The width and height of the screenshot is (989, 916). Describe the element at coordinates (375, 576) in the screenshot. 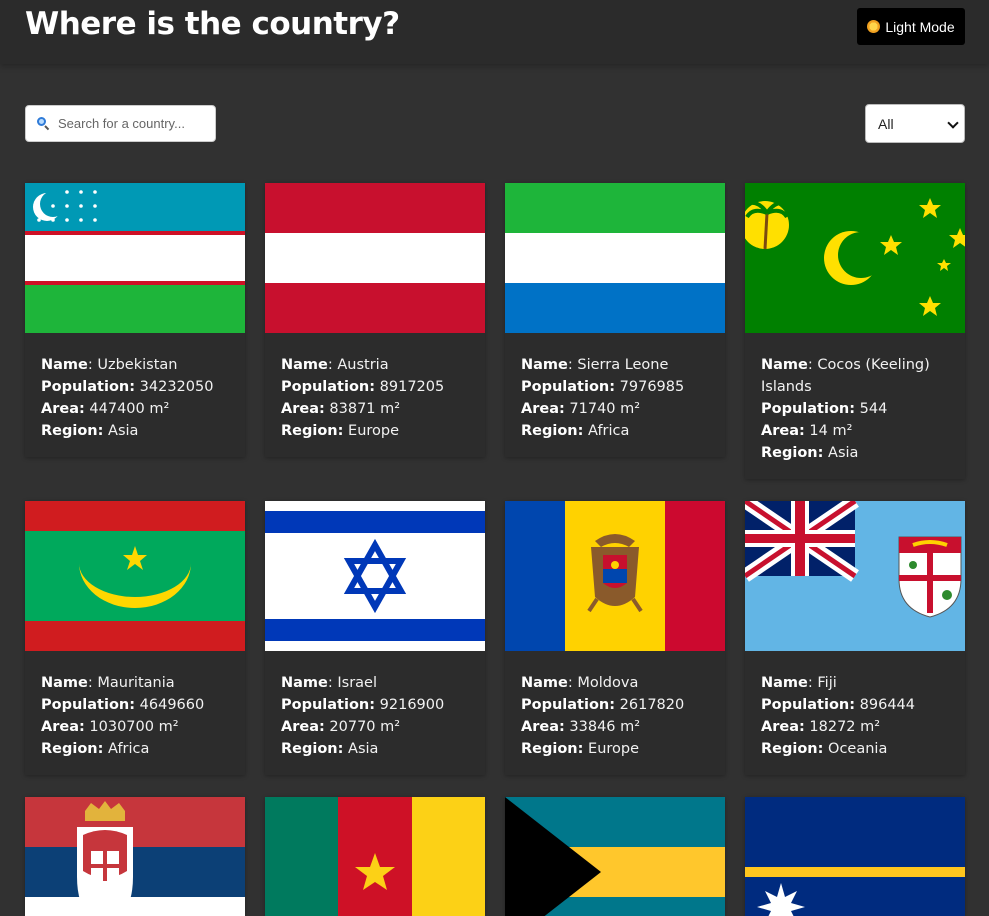

I see `israel-flag-icon` at that location.